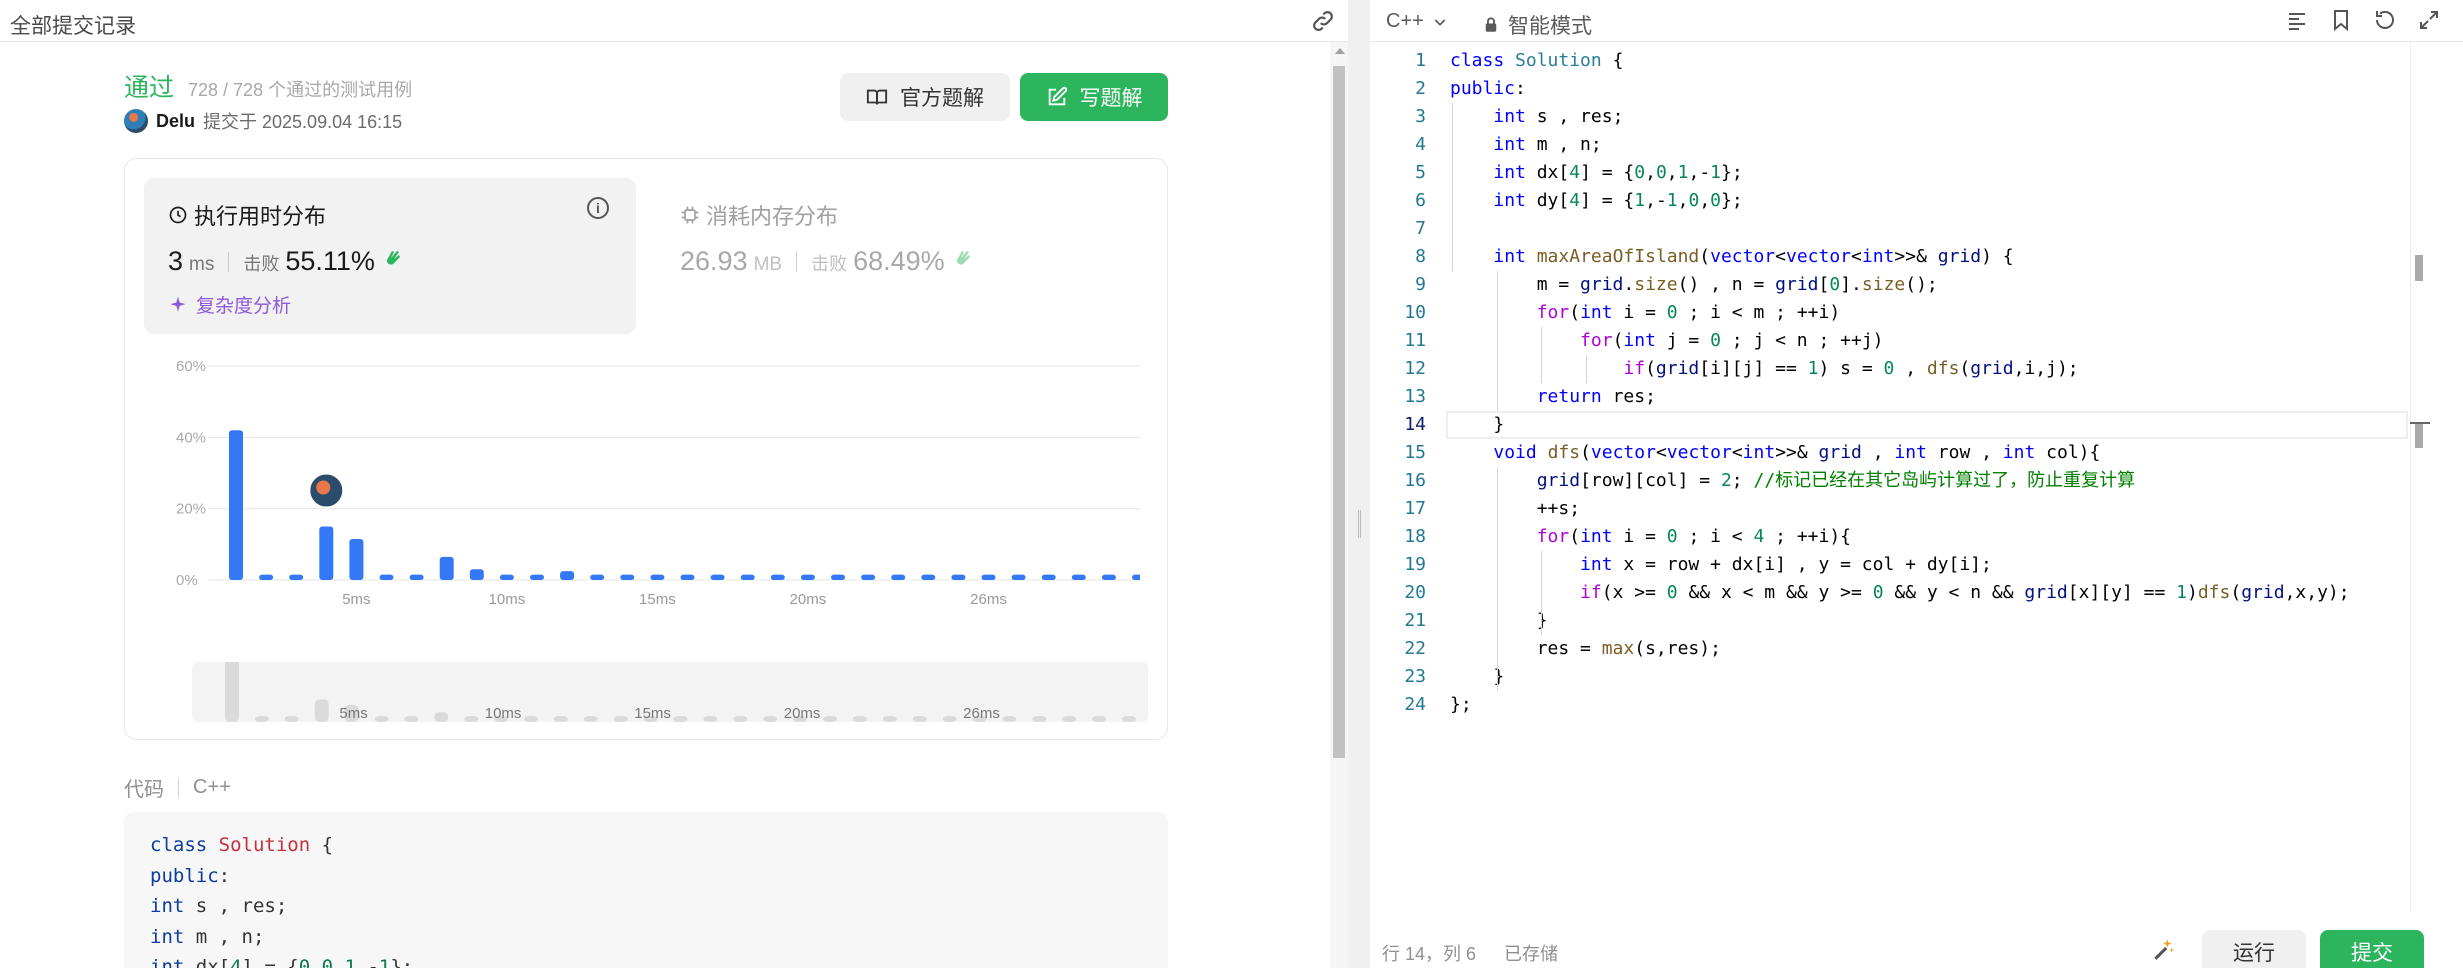 Image resolution: width=2463 pixels, height=968 pixels. What do you see at coordinates (1415, 368) in the screenshot?
I see `line-number: 12` at bounding box center [1415, 368].